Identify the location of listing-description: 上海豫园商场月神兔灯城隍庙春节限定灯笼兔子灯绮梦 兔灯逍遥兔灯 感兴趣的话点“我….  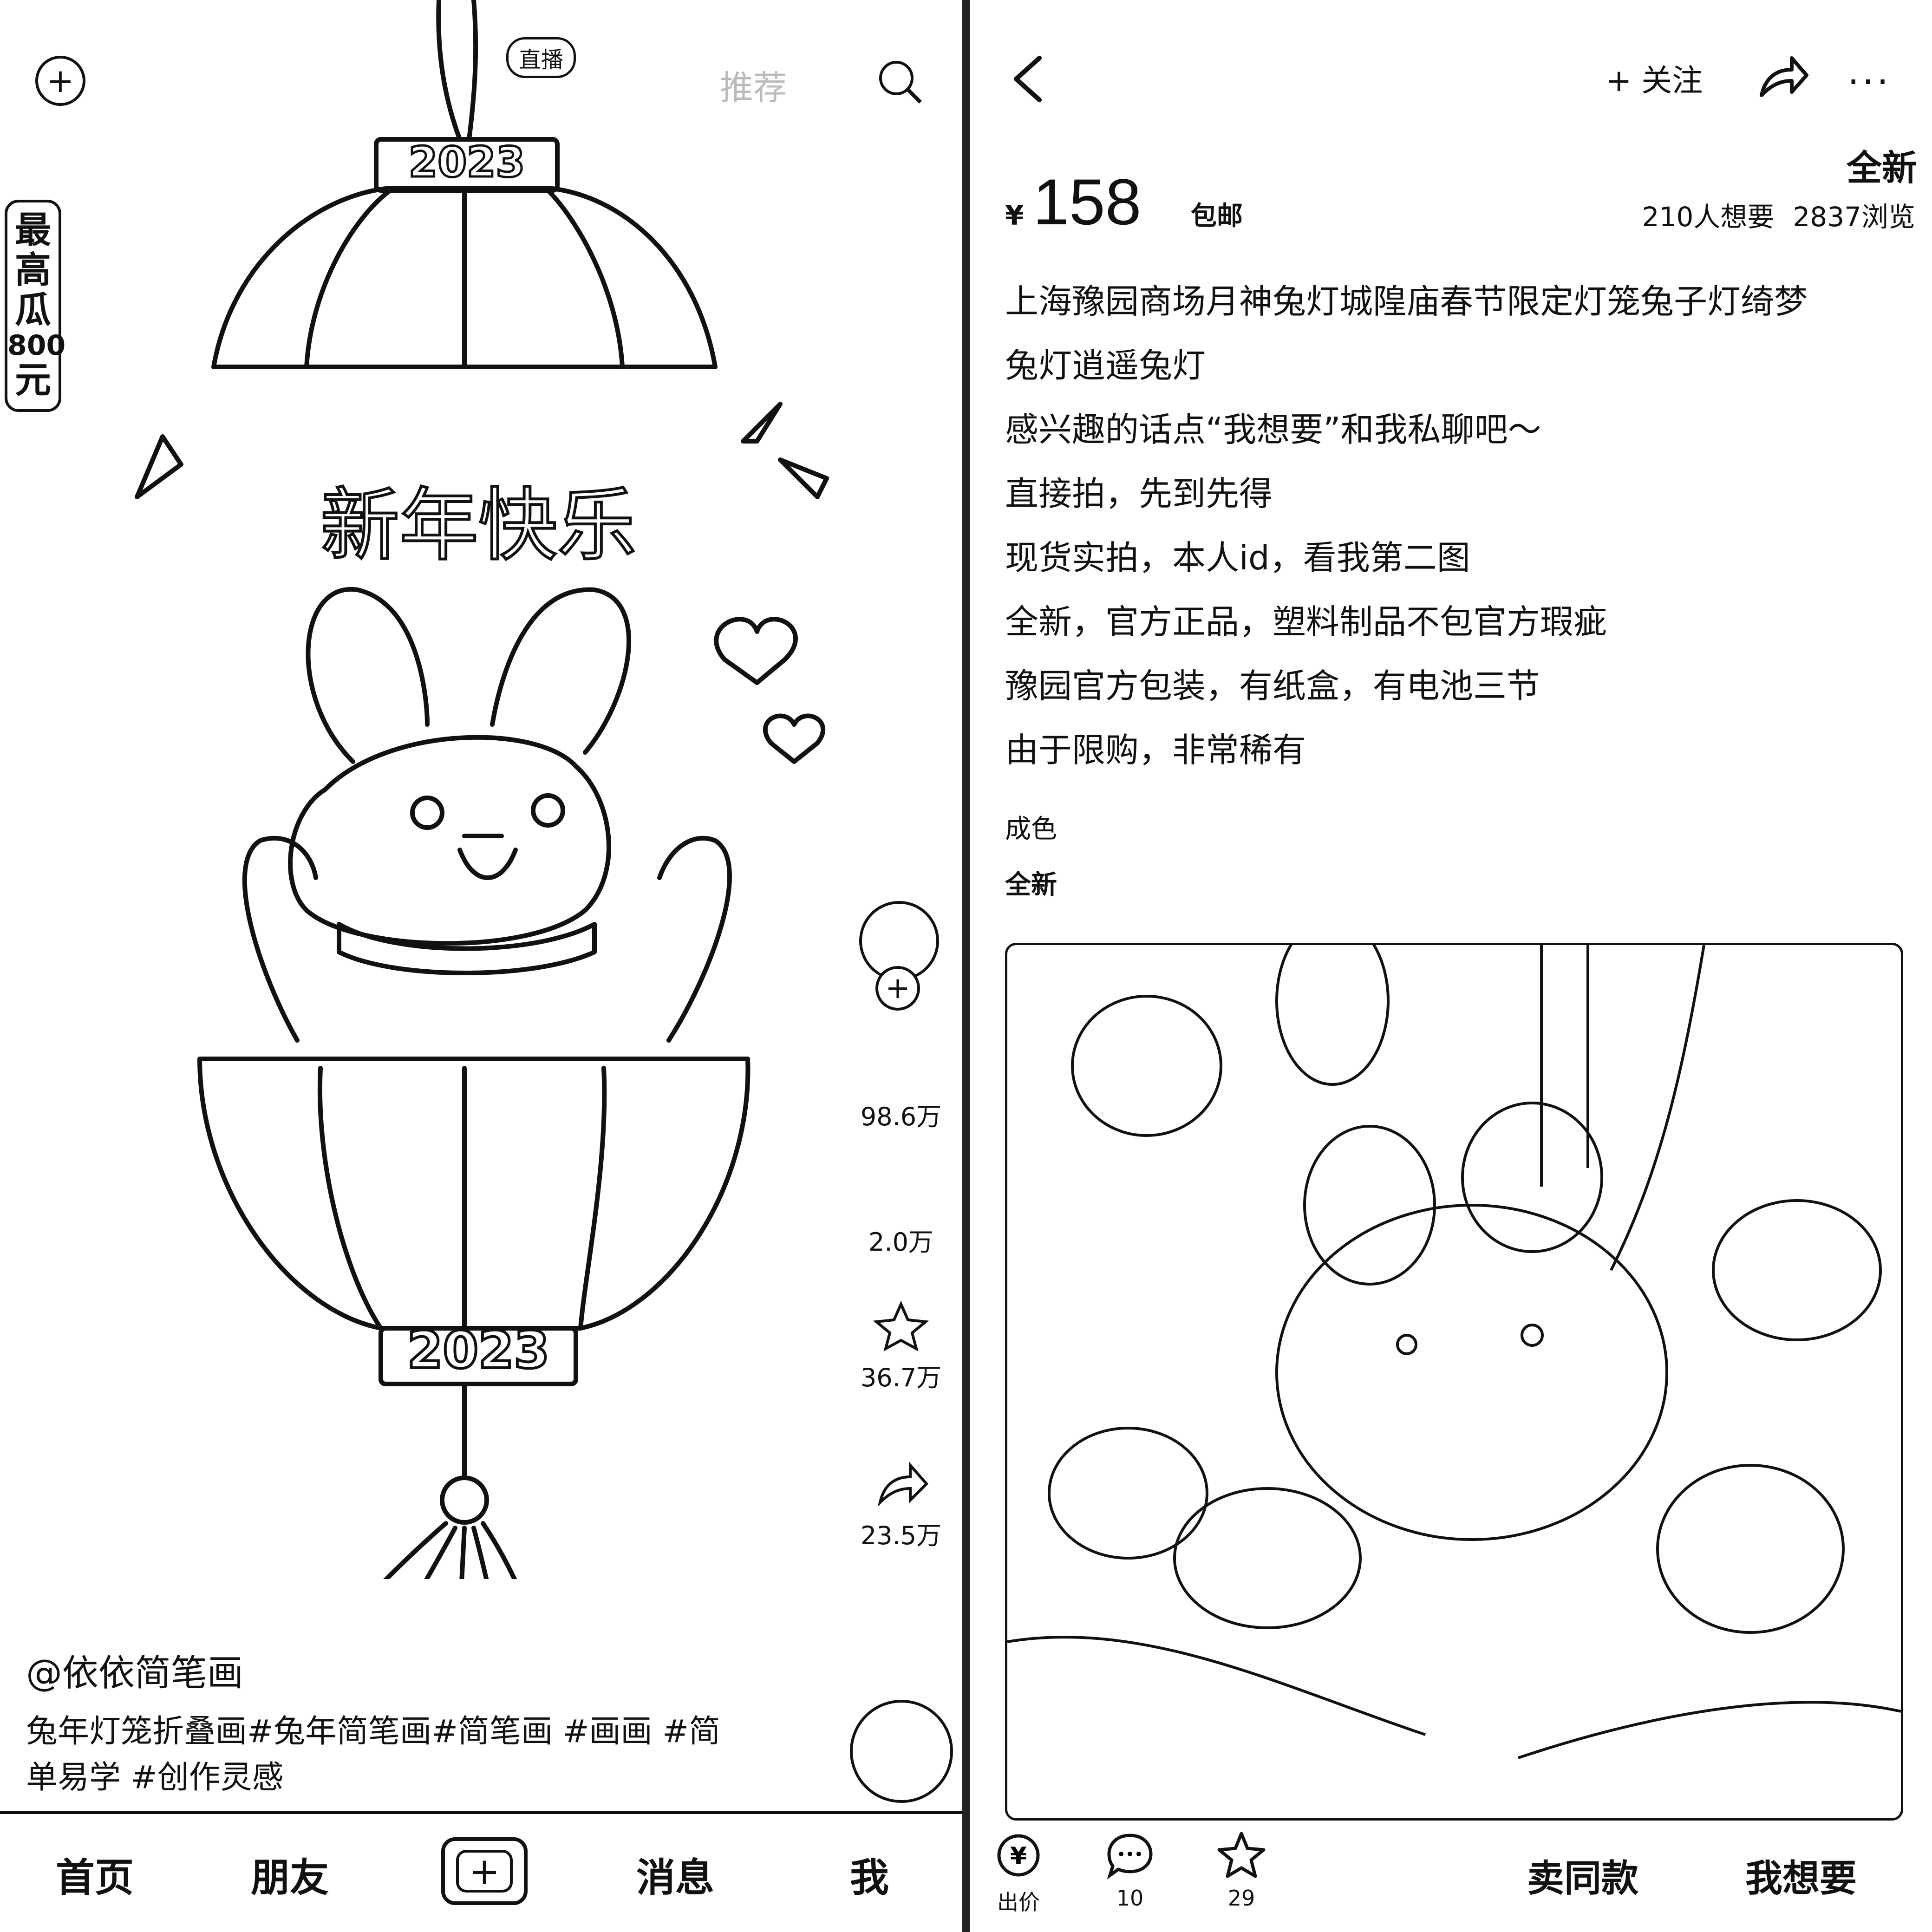
(1455, 525).